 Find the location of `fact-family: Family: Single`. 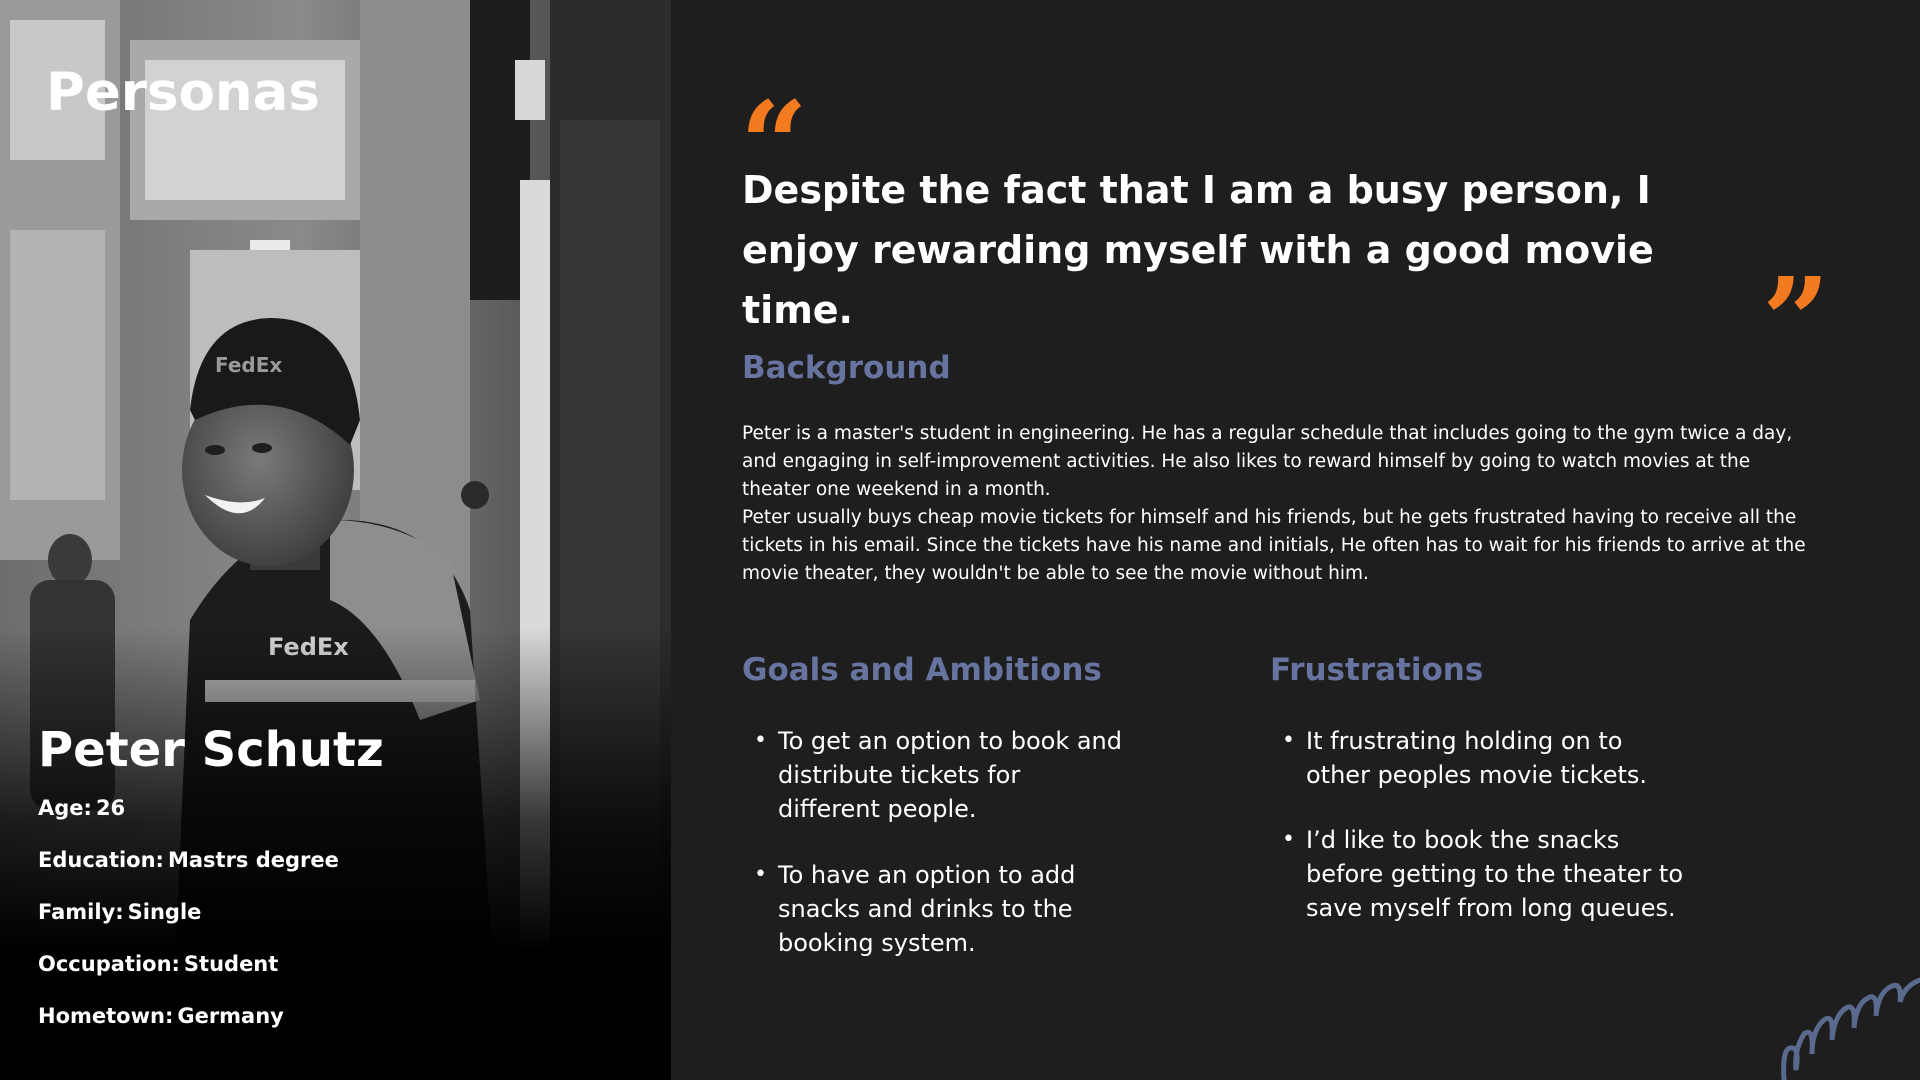

fact-family: Family: Single is located at coordinates (120, 912).